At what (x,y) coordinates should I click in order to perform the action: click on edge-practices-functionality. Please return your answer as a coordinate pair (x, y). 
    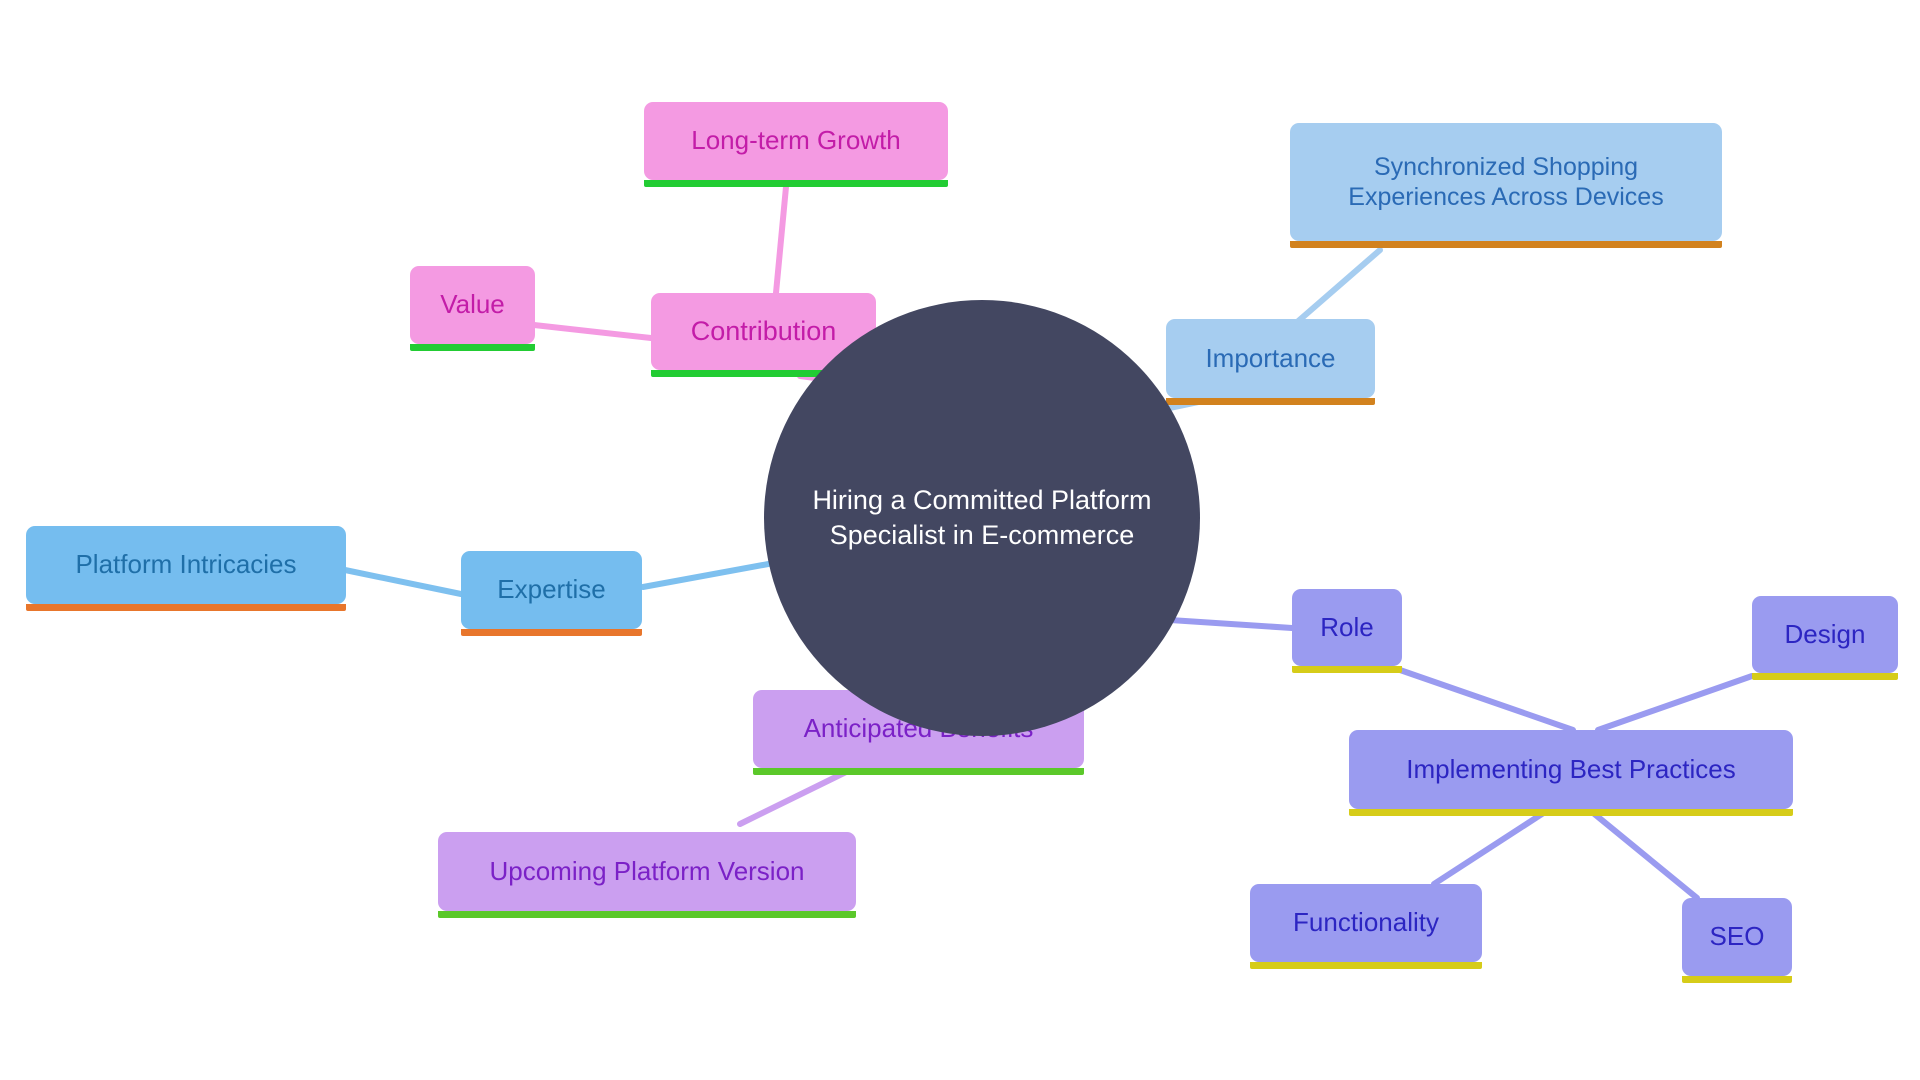
    Looking at the image, I should click on (1489, 848).